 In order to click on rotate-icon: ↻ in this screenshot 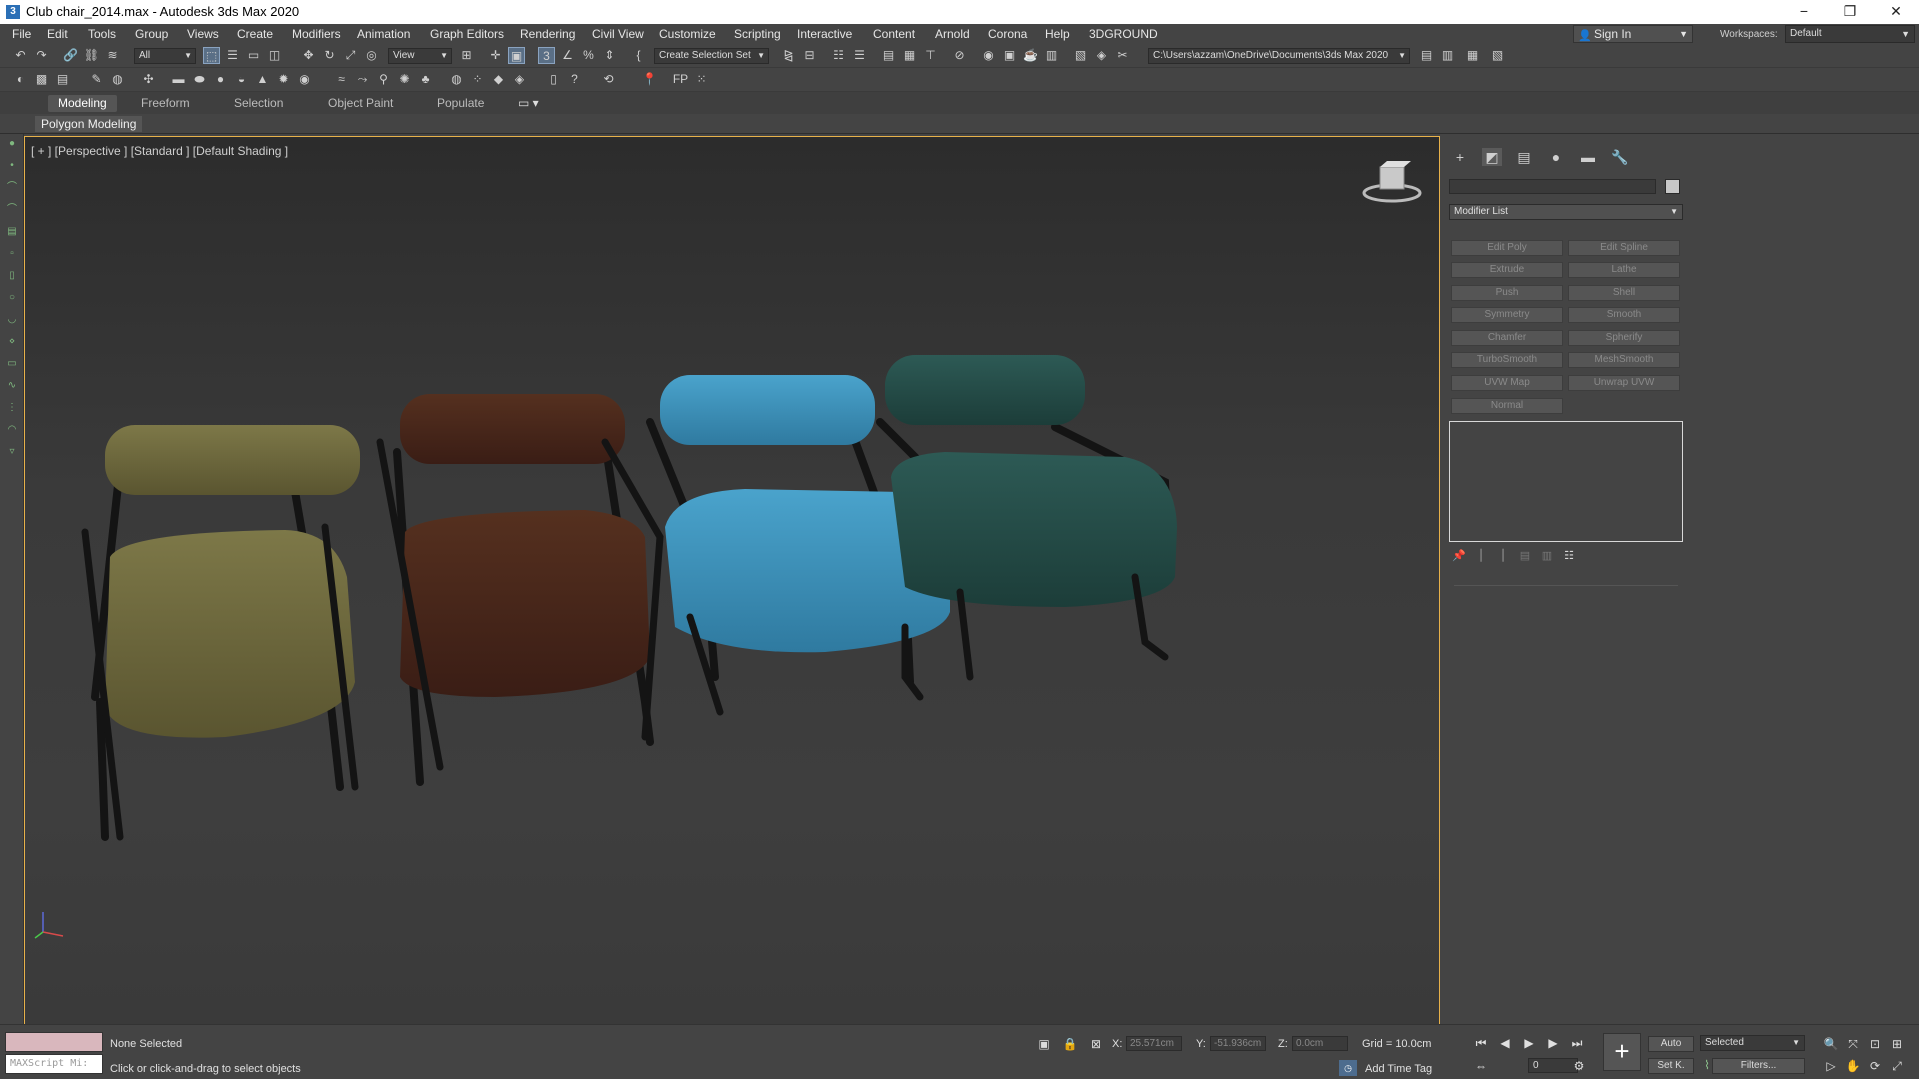, I will do `click(329, 55)`.